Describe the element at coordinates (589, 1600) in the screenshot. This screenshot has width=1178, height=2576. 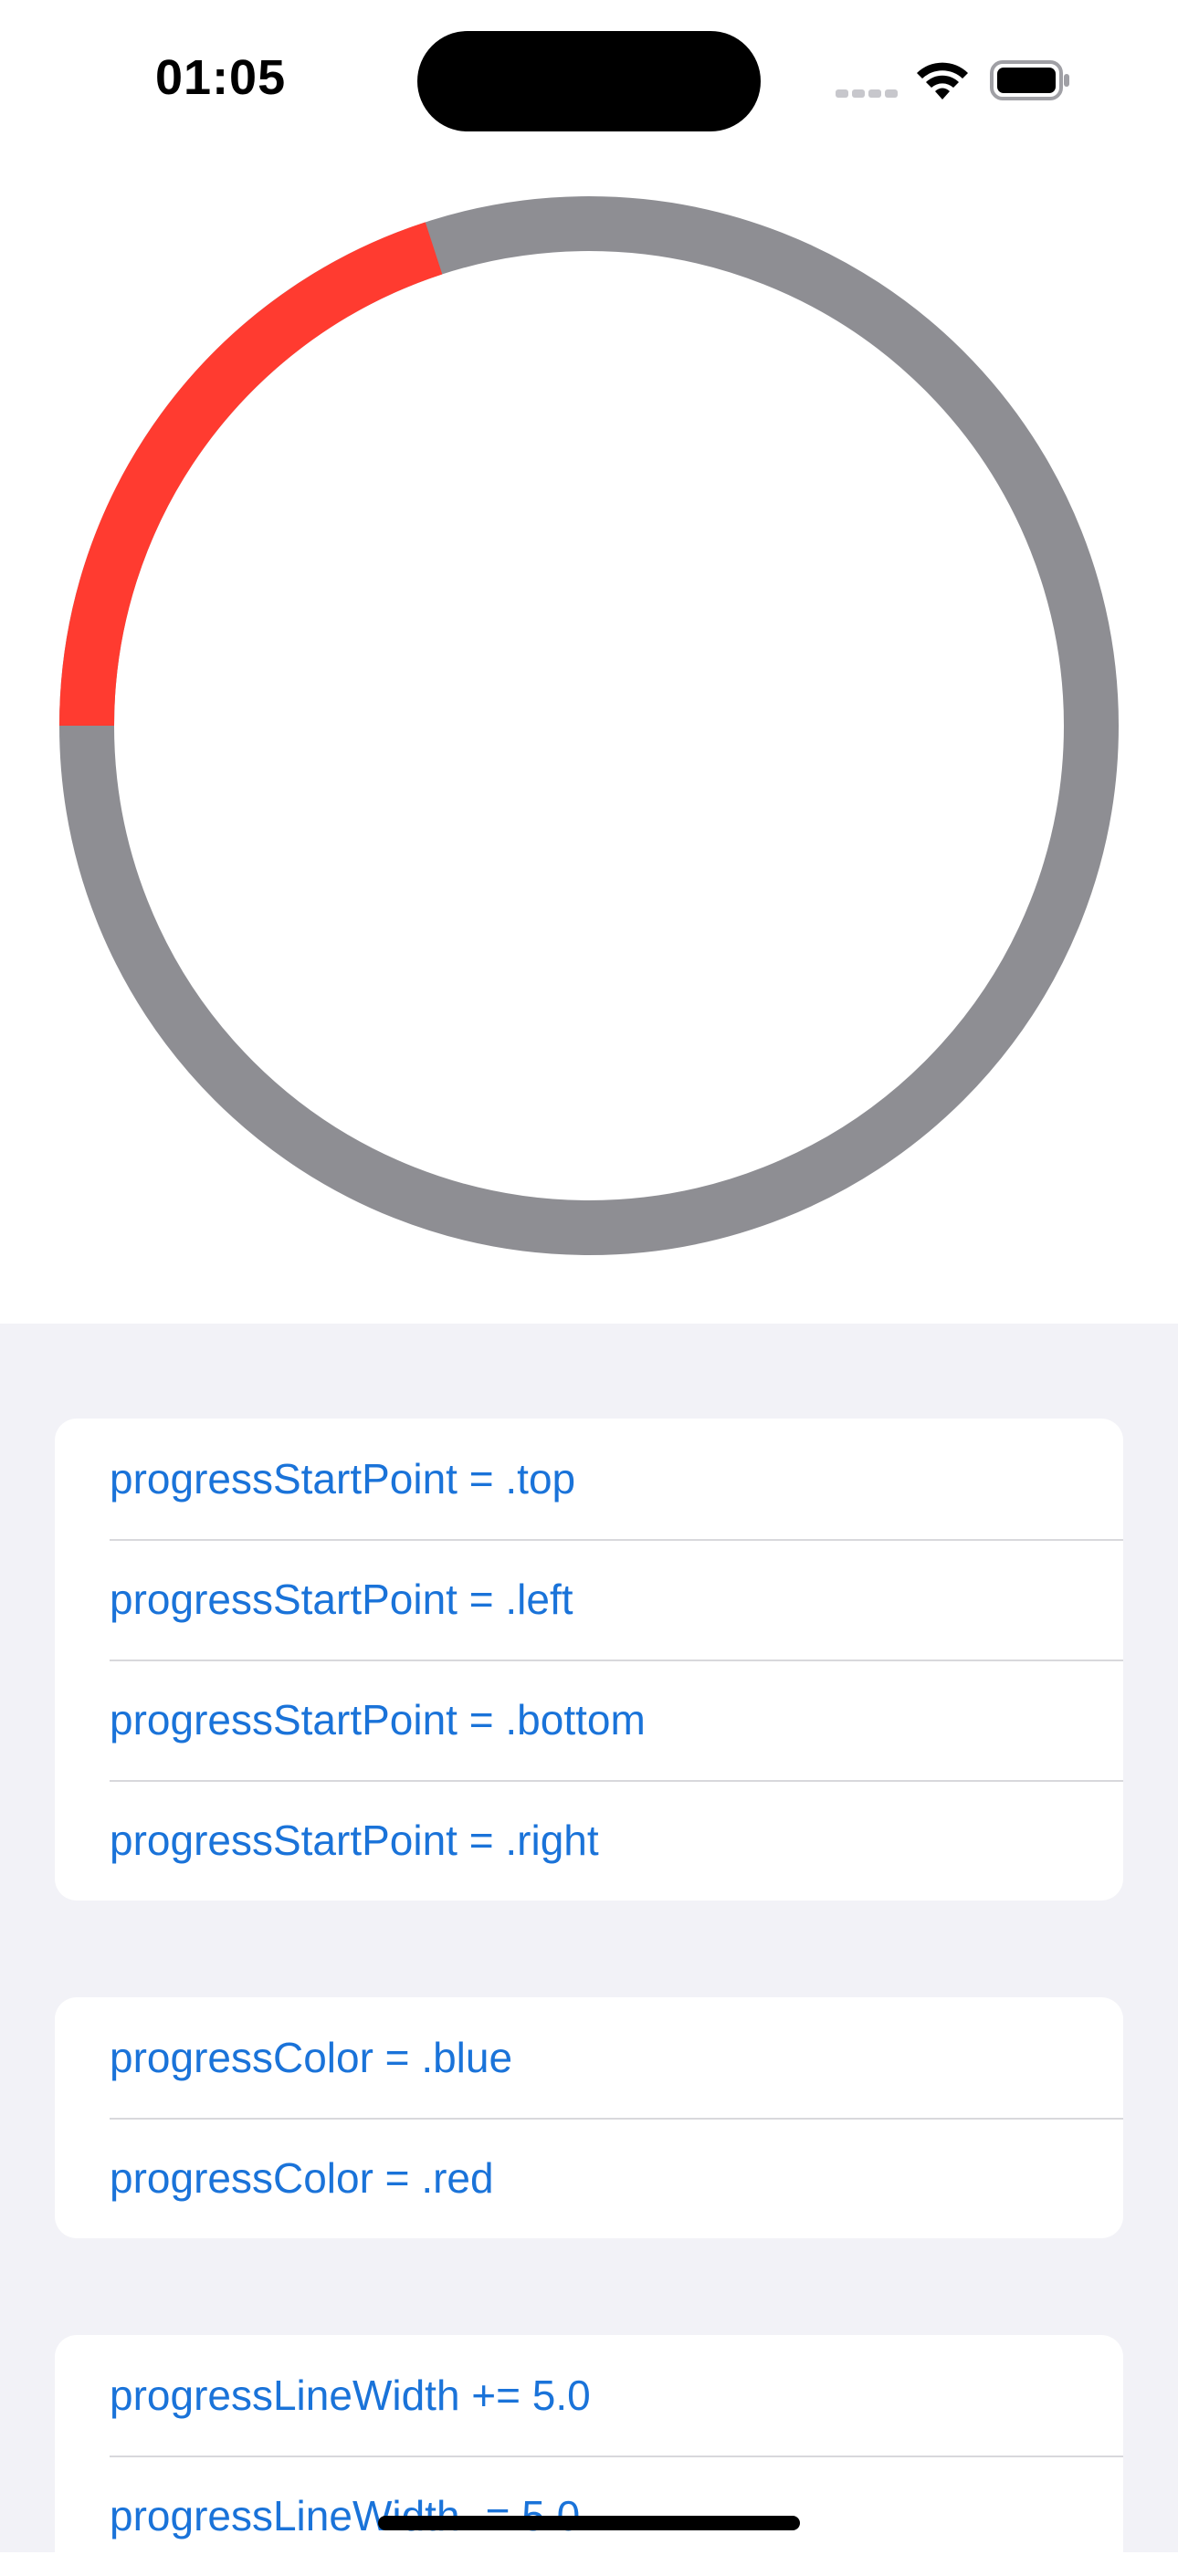
I see `start-point-left-button: progressStartPoint = .left` at that location.